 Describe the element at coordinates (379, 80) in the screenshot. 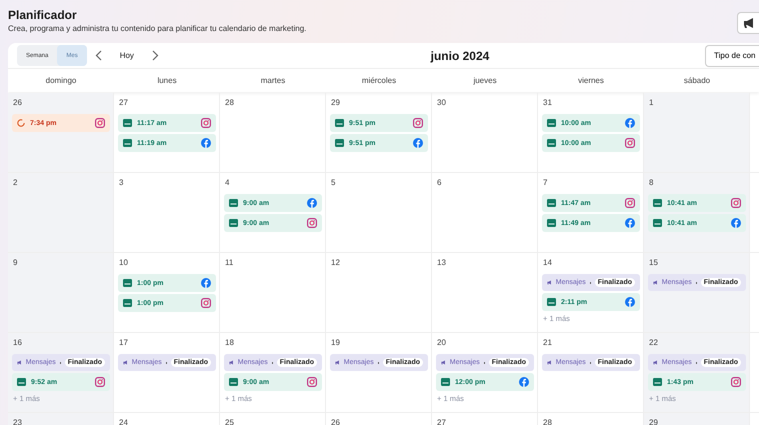

I see `weekday-label: miércoles` at that location.